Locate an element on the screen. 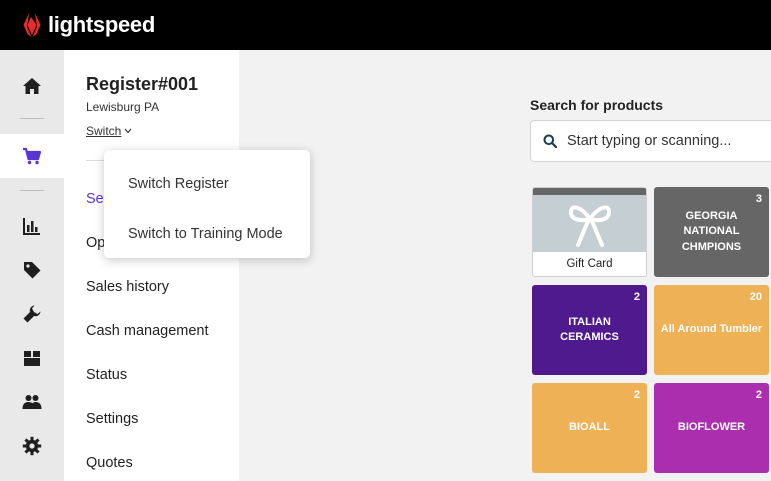  tile-name: ITALIAN CERAMICS is located at coordinates (589, 329).